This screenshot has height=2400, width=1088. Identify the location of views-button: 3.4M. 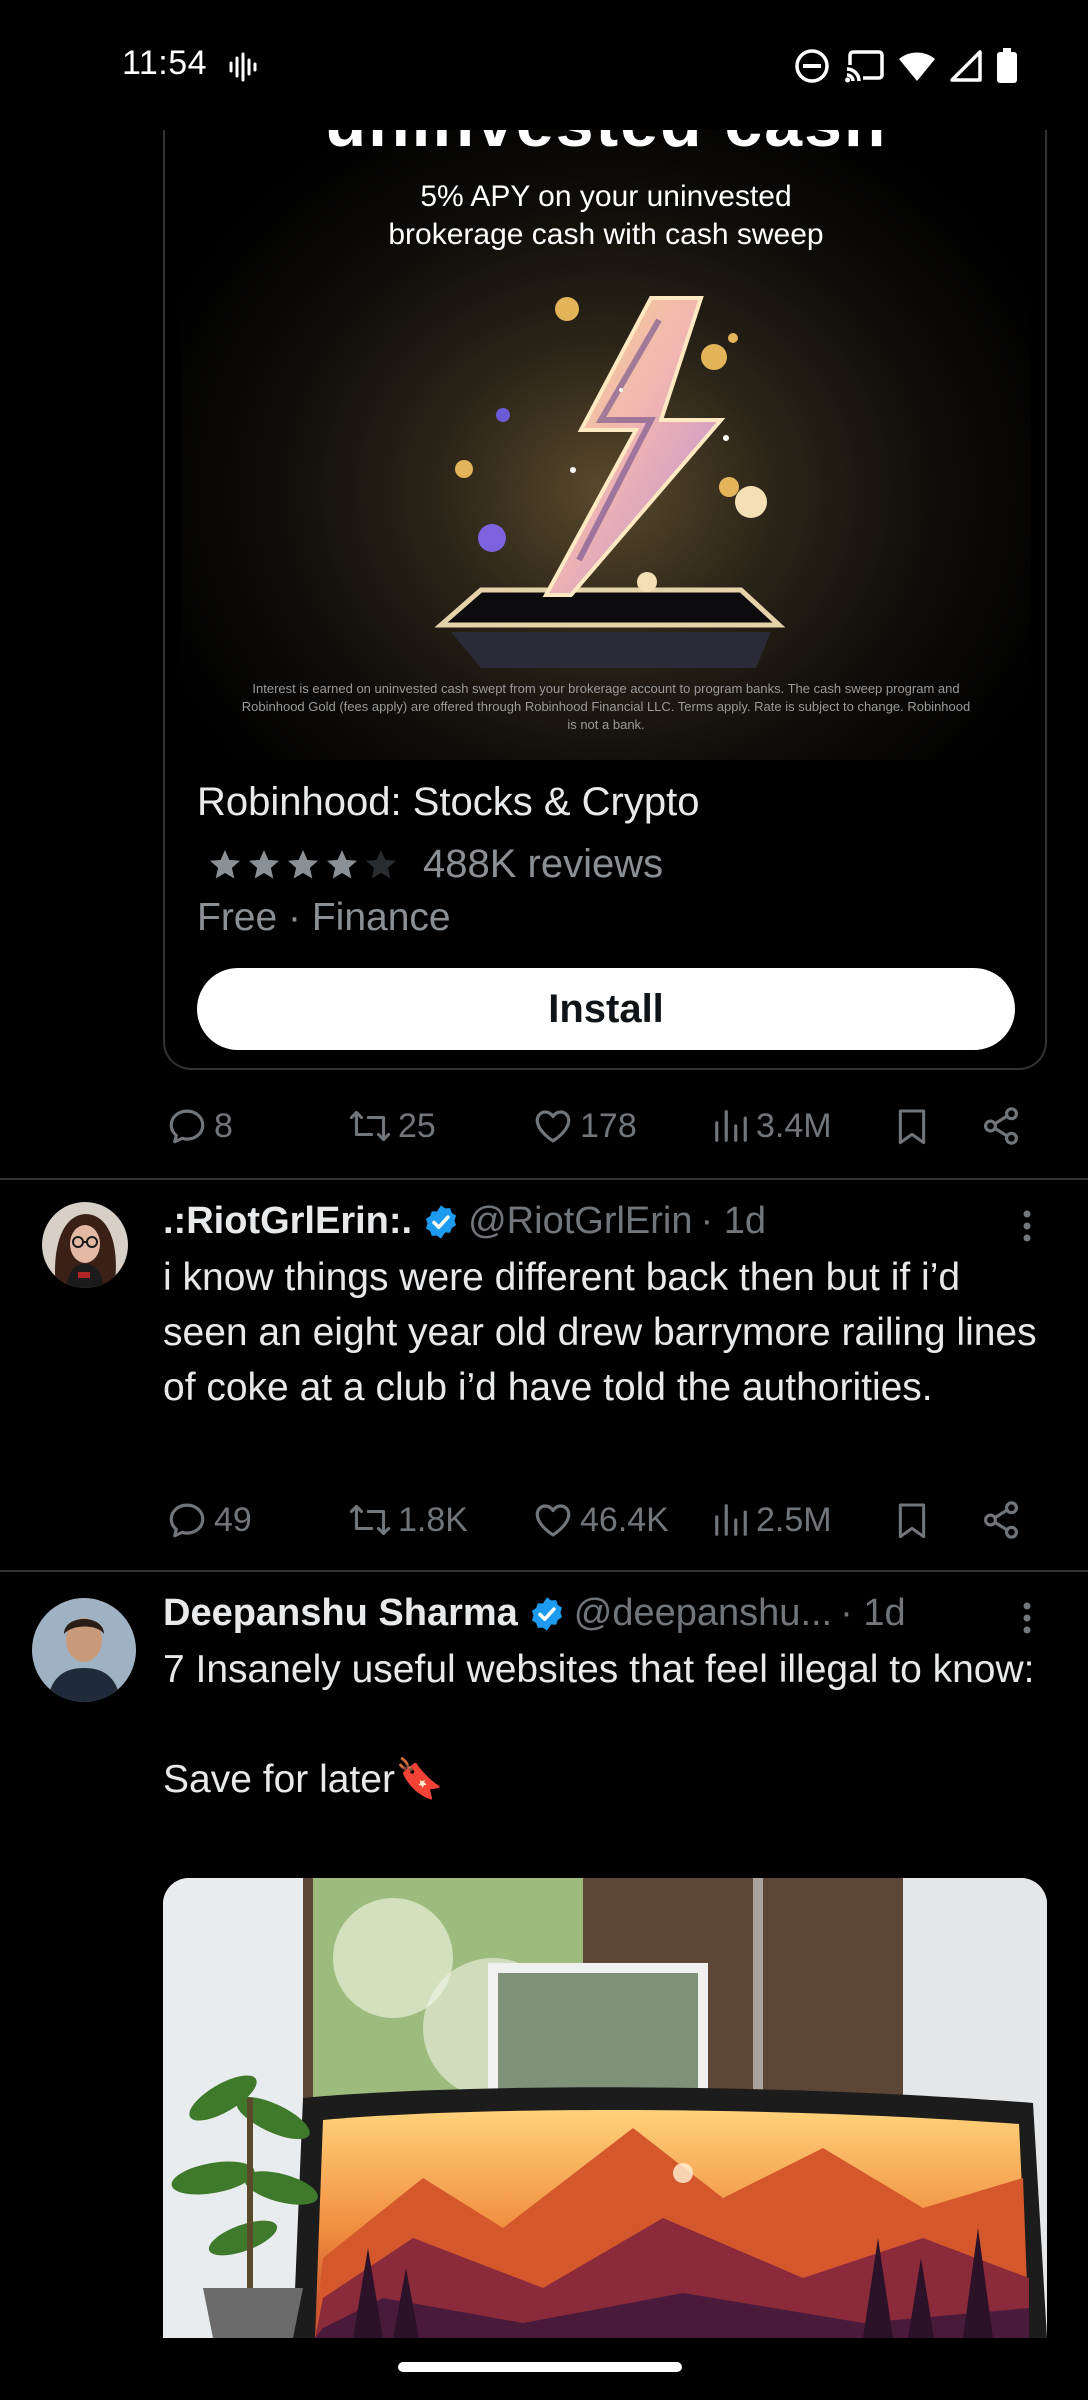
(772, 1126).